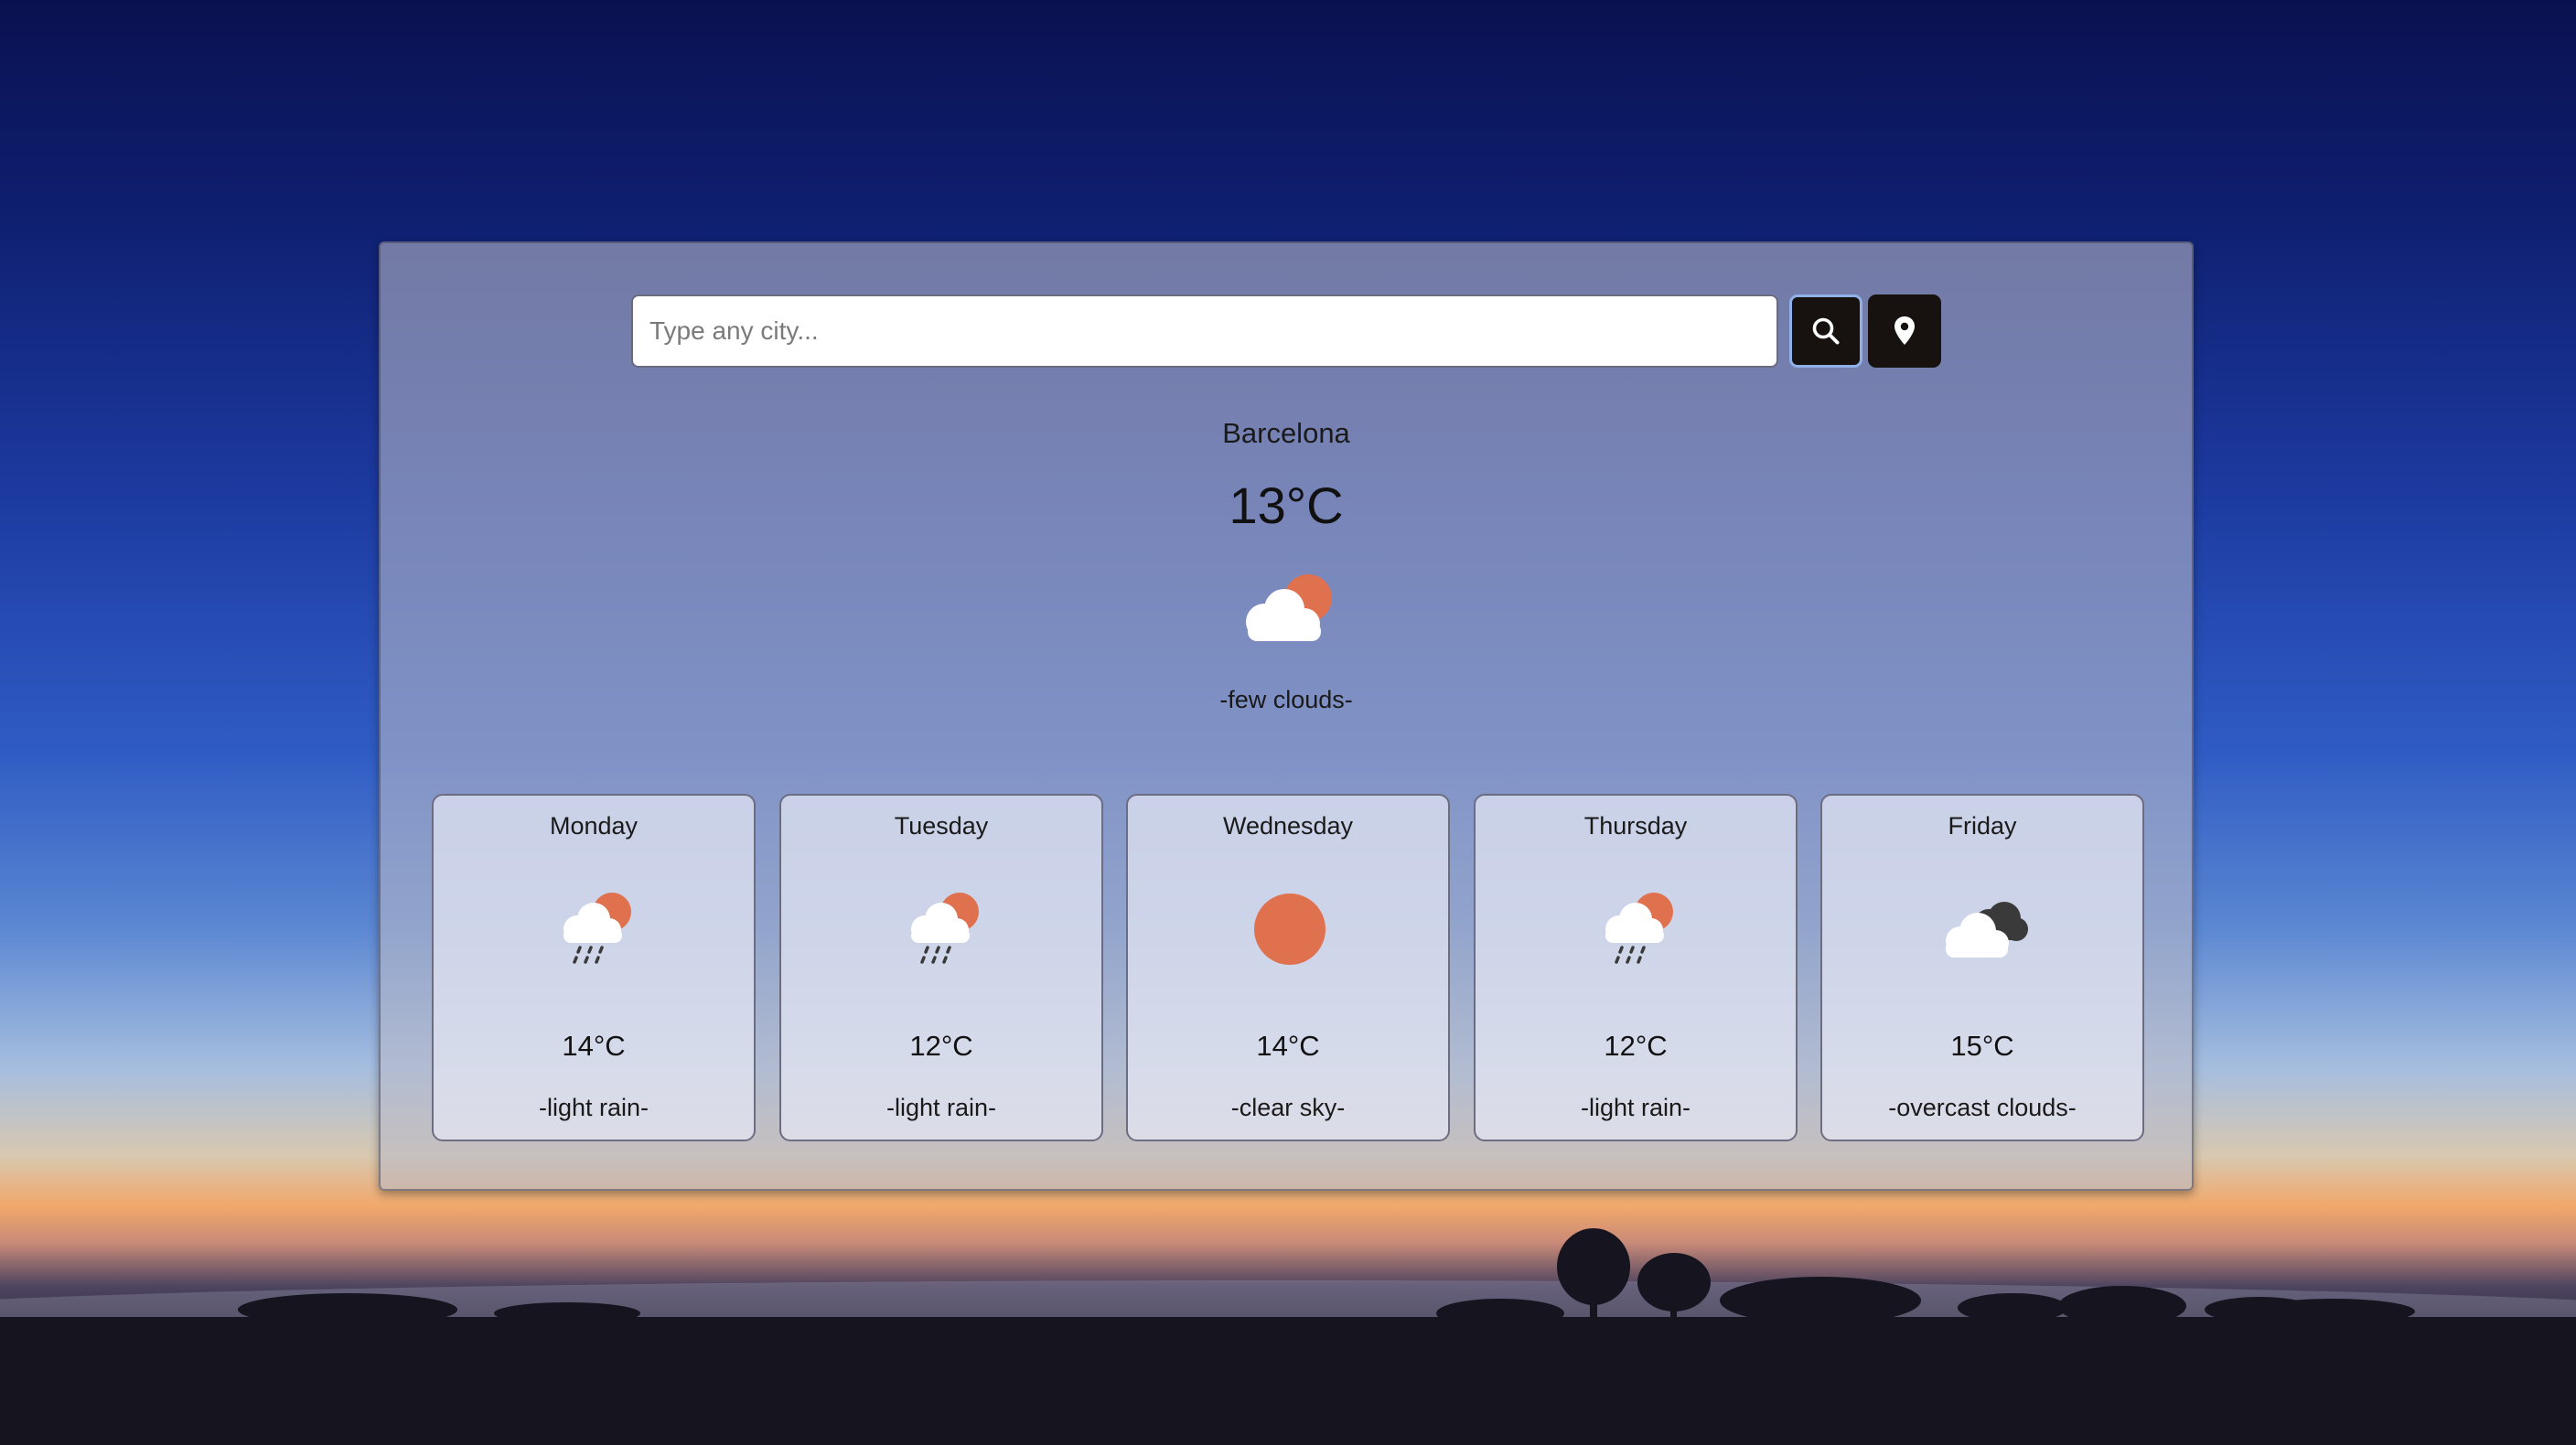  I want to click on forecast-day: Monday, so click(594, 826).